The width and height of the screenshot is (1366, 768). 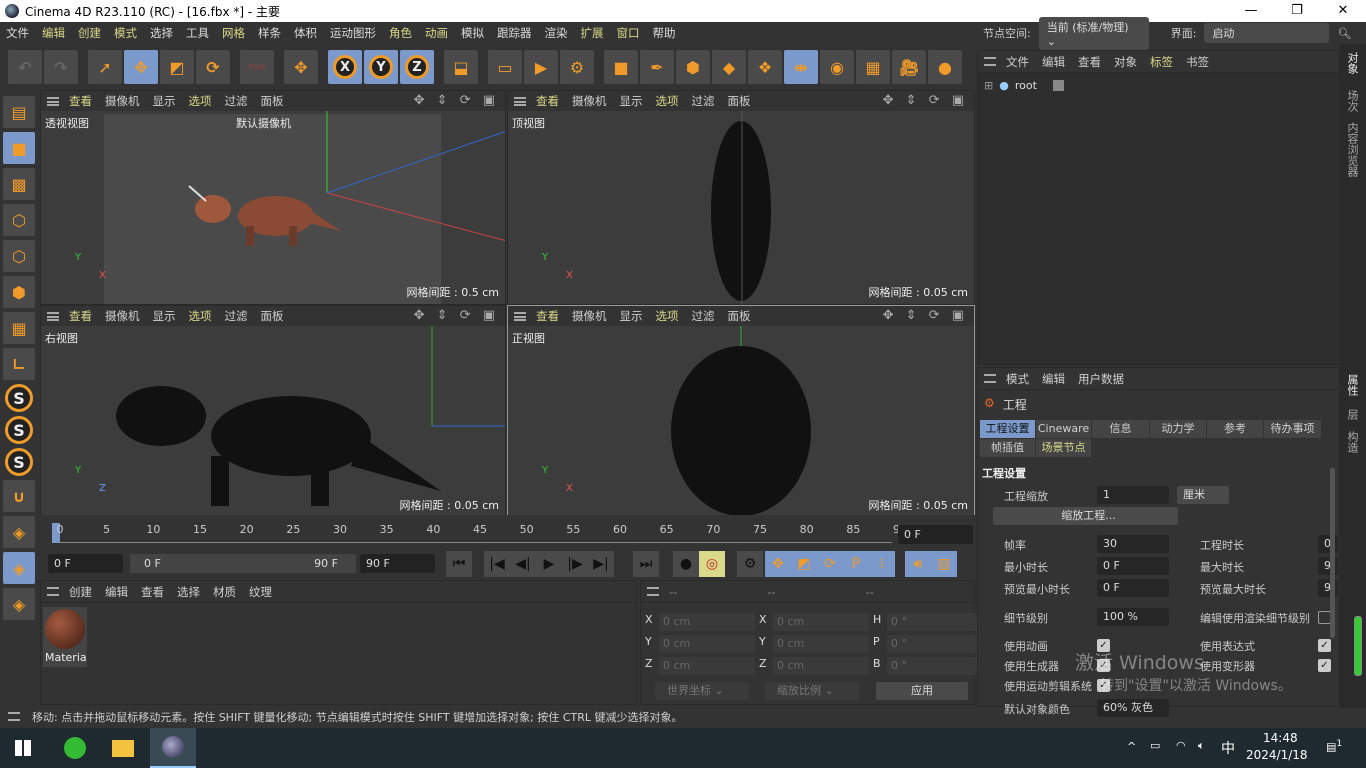 What do you see at coordinates (1133, 617) in the screenshot?
I see `lod-field: 100 %` at bounding box center [1133, 617].